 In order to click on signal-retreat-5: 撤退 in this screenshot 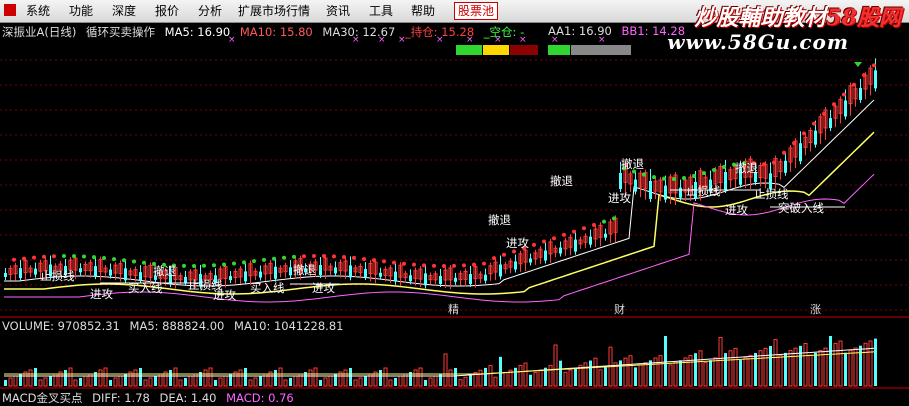, I will do `click(632, 164)`.